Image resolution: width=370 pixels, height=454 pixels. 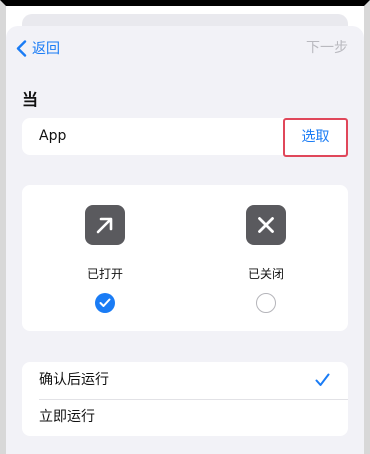 What do you see at coordinates (265, 274) in the screenshot?
I see `state-label-closed: 已关闭` at bounding box center [265, 274].